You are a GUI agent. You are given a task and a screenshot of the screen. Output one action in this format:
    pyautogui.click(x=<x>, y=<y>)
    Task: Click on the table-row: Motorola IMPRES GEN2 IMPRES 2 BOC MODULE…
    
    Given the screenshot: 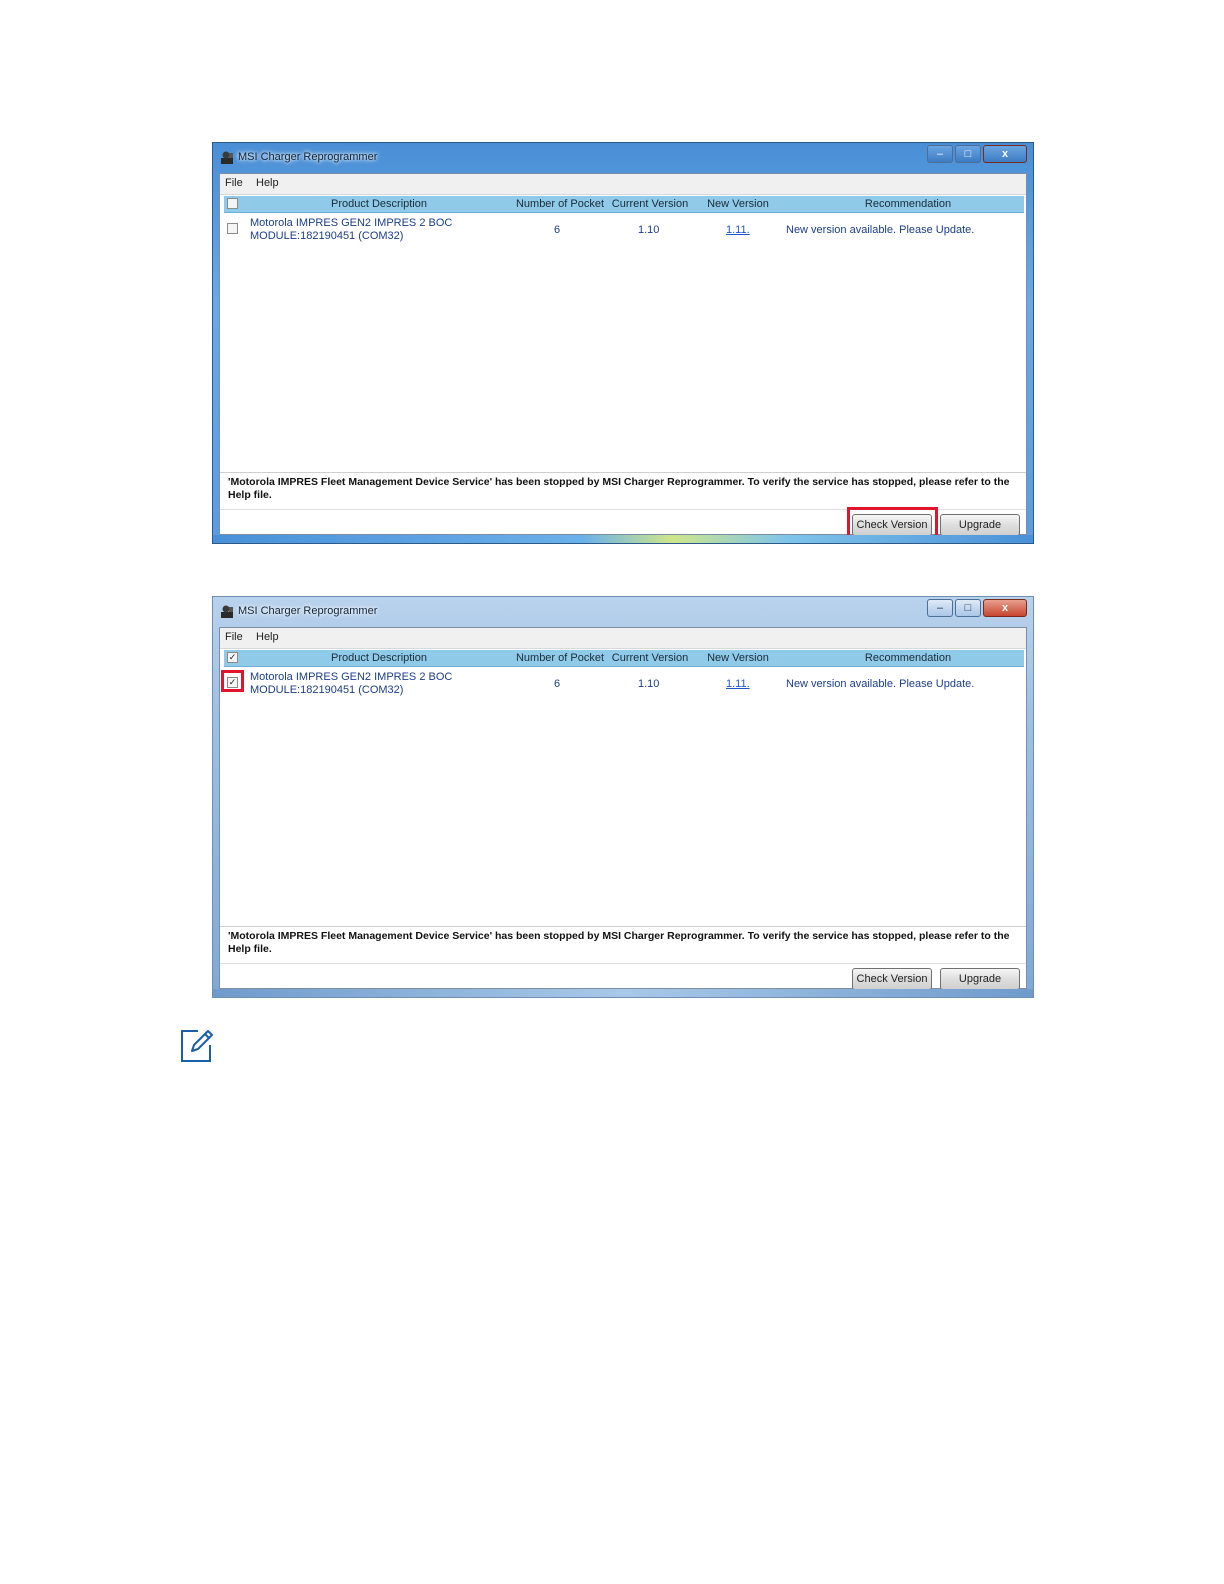 What is the action you would take?
    pyautogui.click(x=624, y=228)
    